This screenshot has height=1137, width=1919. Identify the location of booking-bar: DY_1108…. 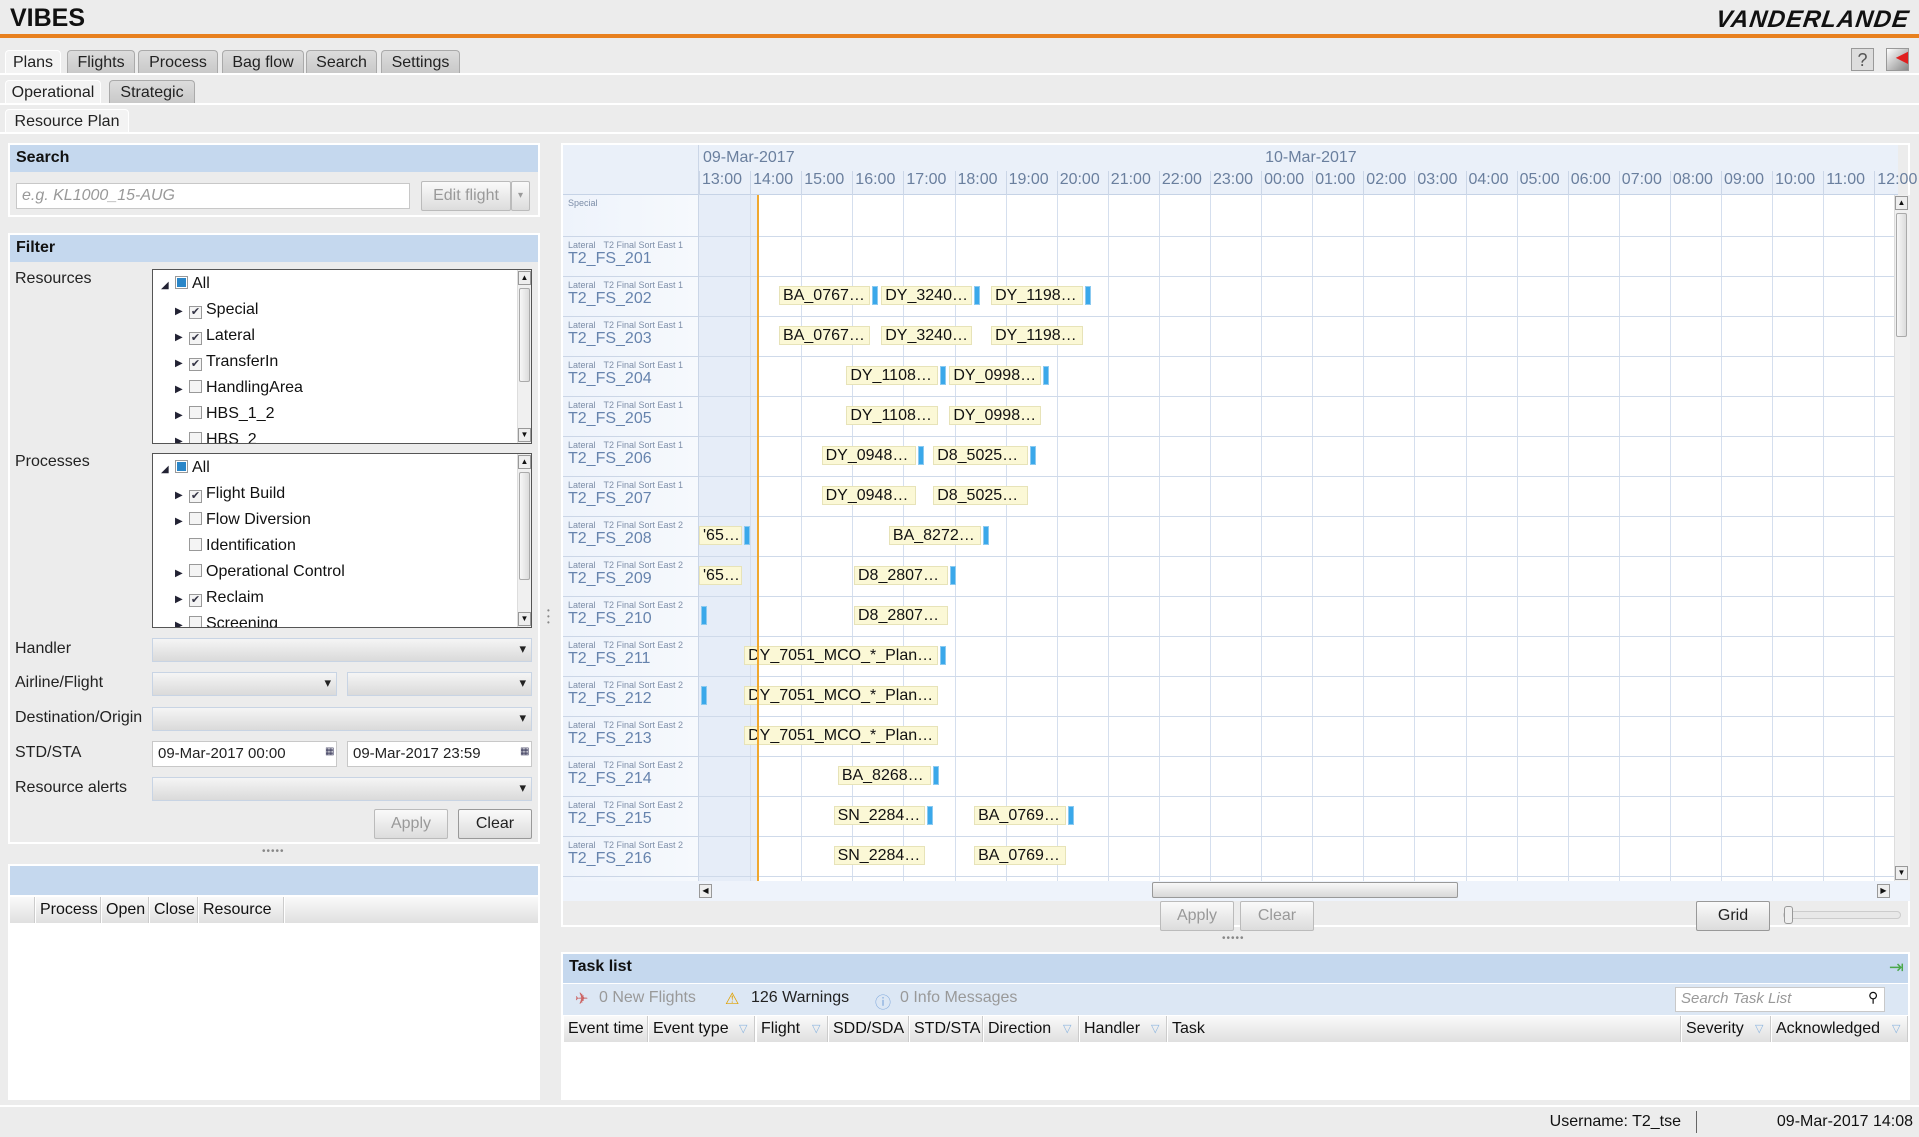
(892, 375).